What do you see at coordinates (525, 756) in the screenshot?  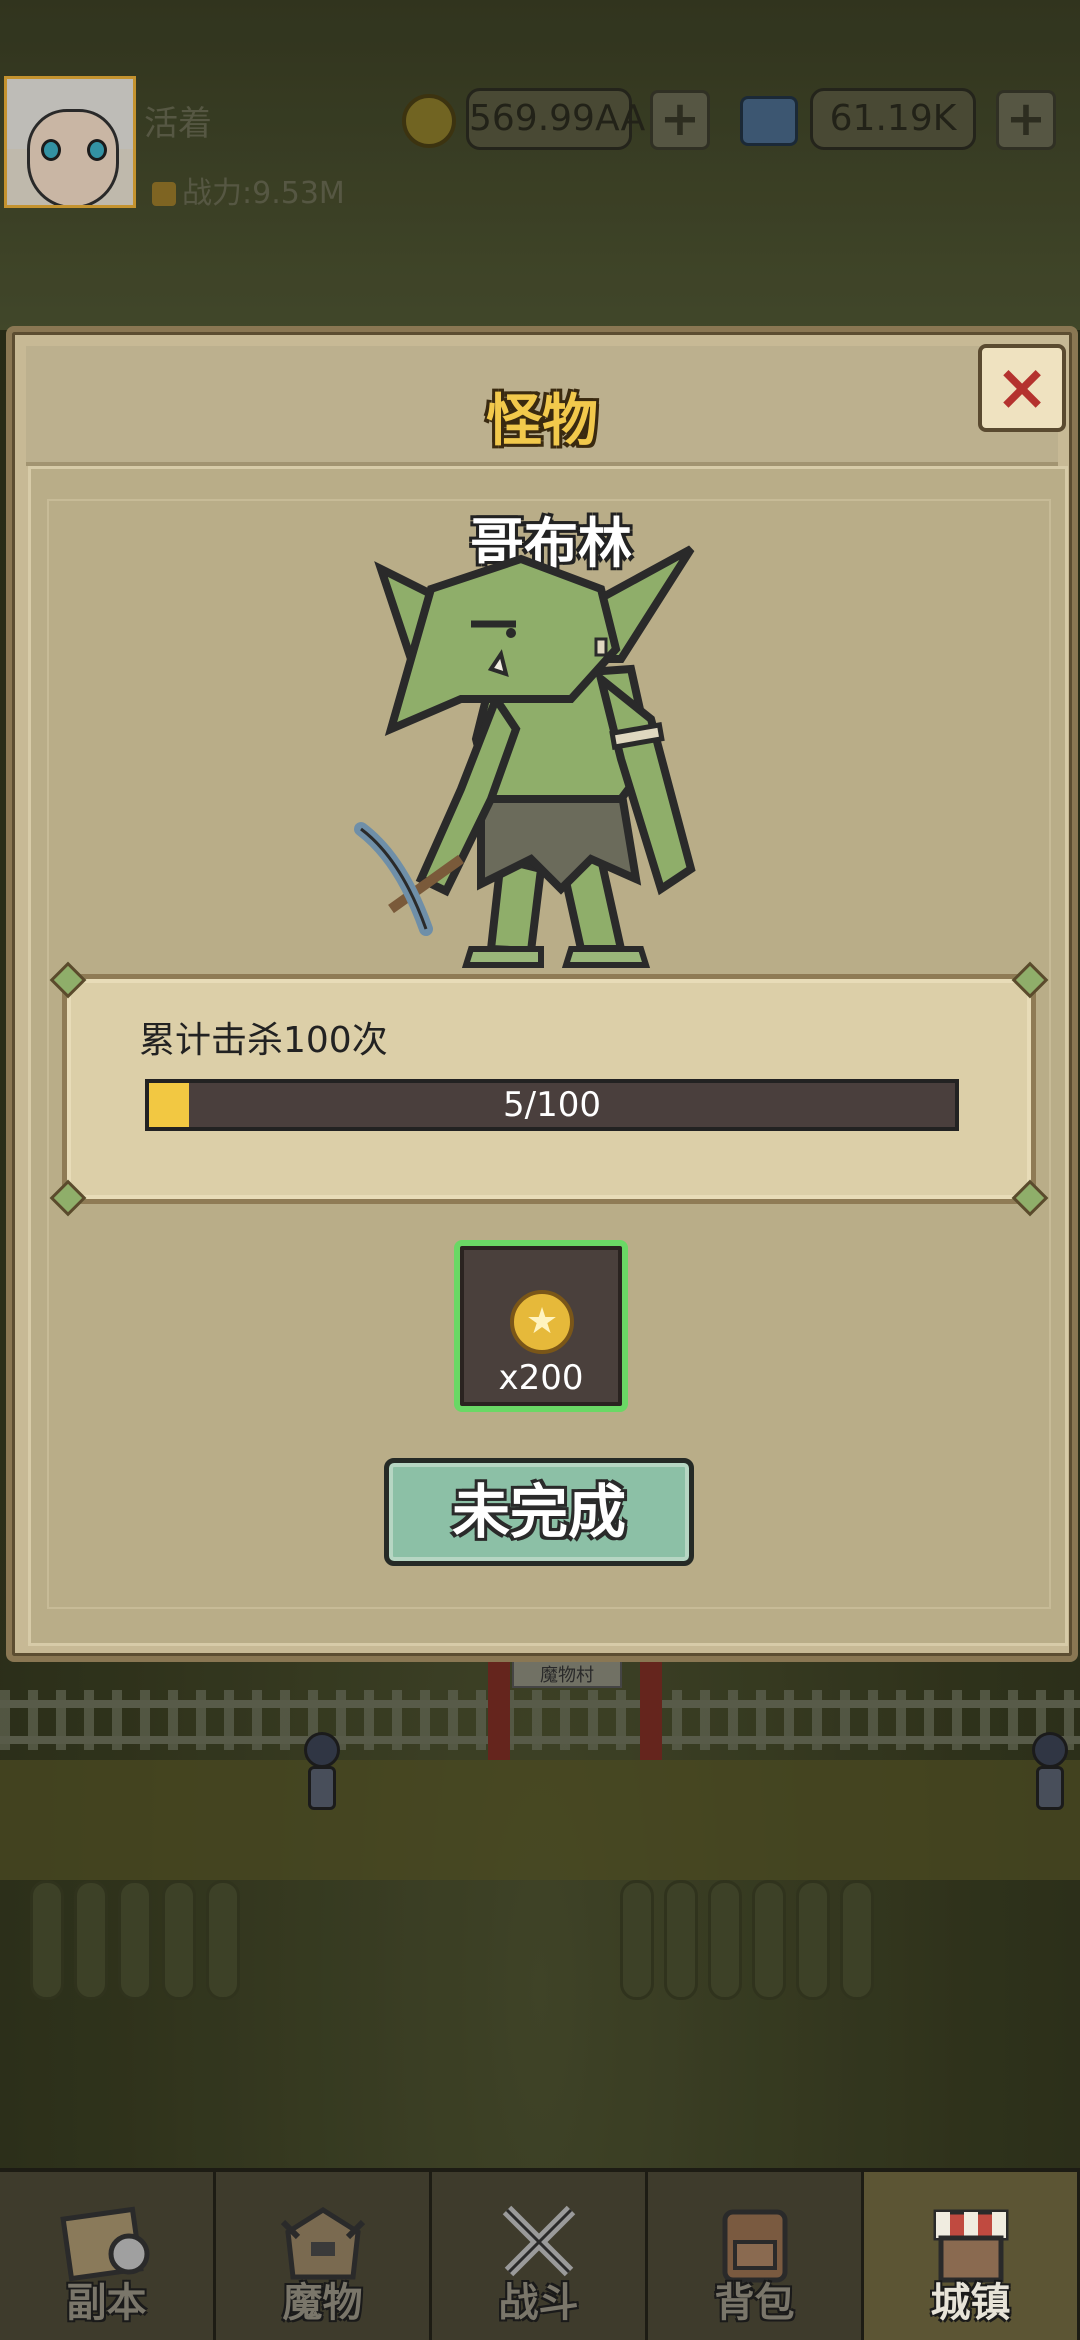 I see `goblin-illustration` at bounding box center [525, 756].